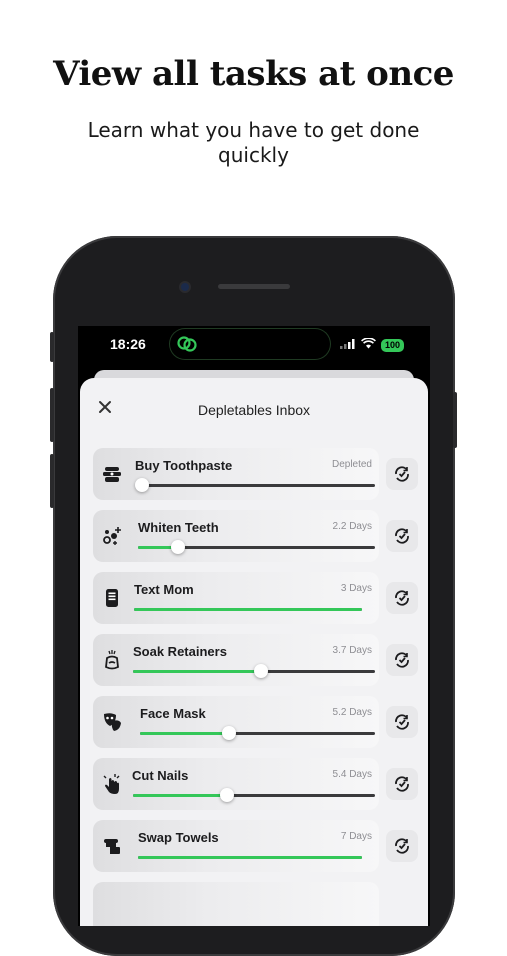  I want to click on earpiece-speaker, so click(254, 286).